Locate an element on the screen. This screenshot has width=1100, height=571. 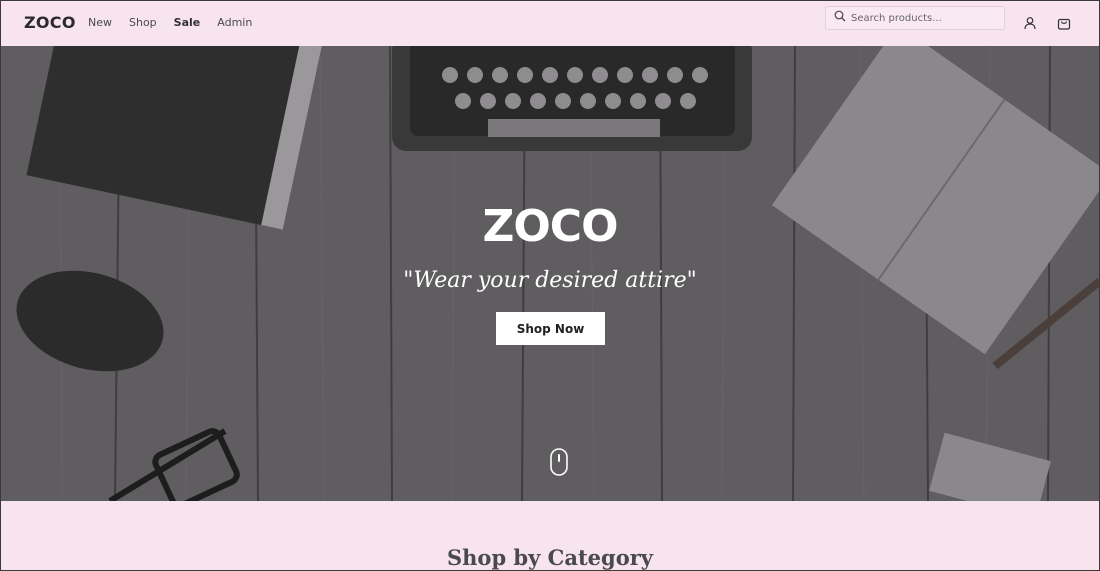
user-icon is located at coordinates (1030, 23).